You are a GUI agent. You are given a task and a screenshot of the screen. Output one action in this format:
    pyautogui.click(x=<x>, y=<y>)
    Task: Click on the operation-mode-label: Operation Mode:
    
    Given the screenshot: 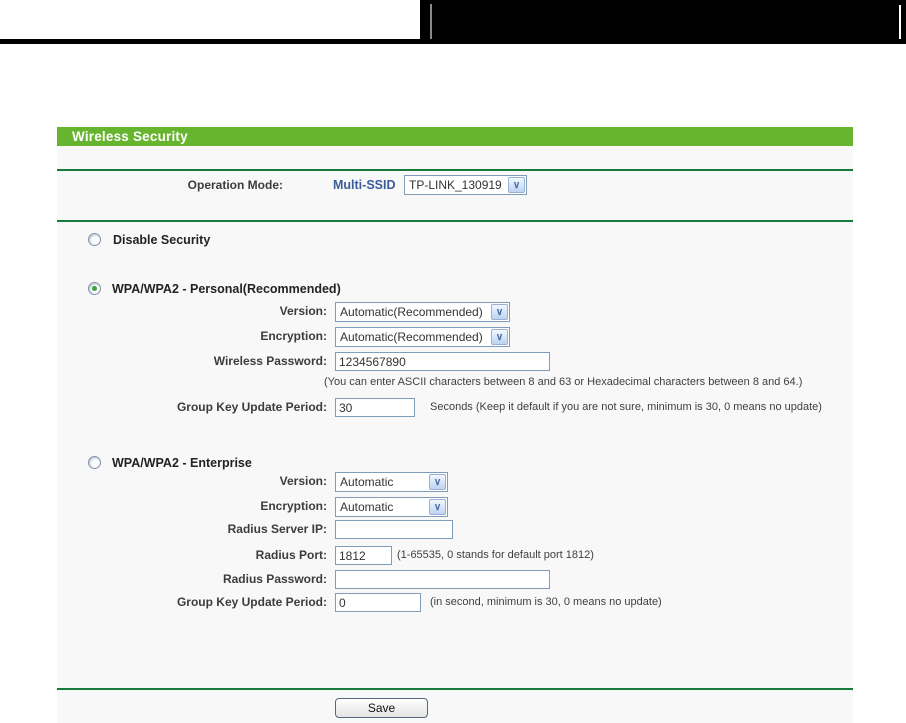 What is the action you would take?
    pyautogui.click(x=235, y=185)
    